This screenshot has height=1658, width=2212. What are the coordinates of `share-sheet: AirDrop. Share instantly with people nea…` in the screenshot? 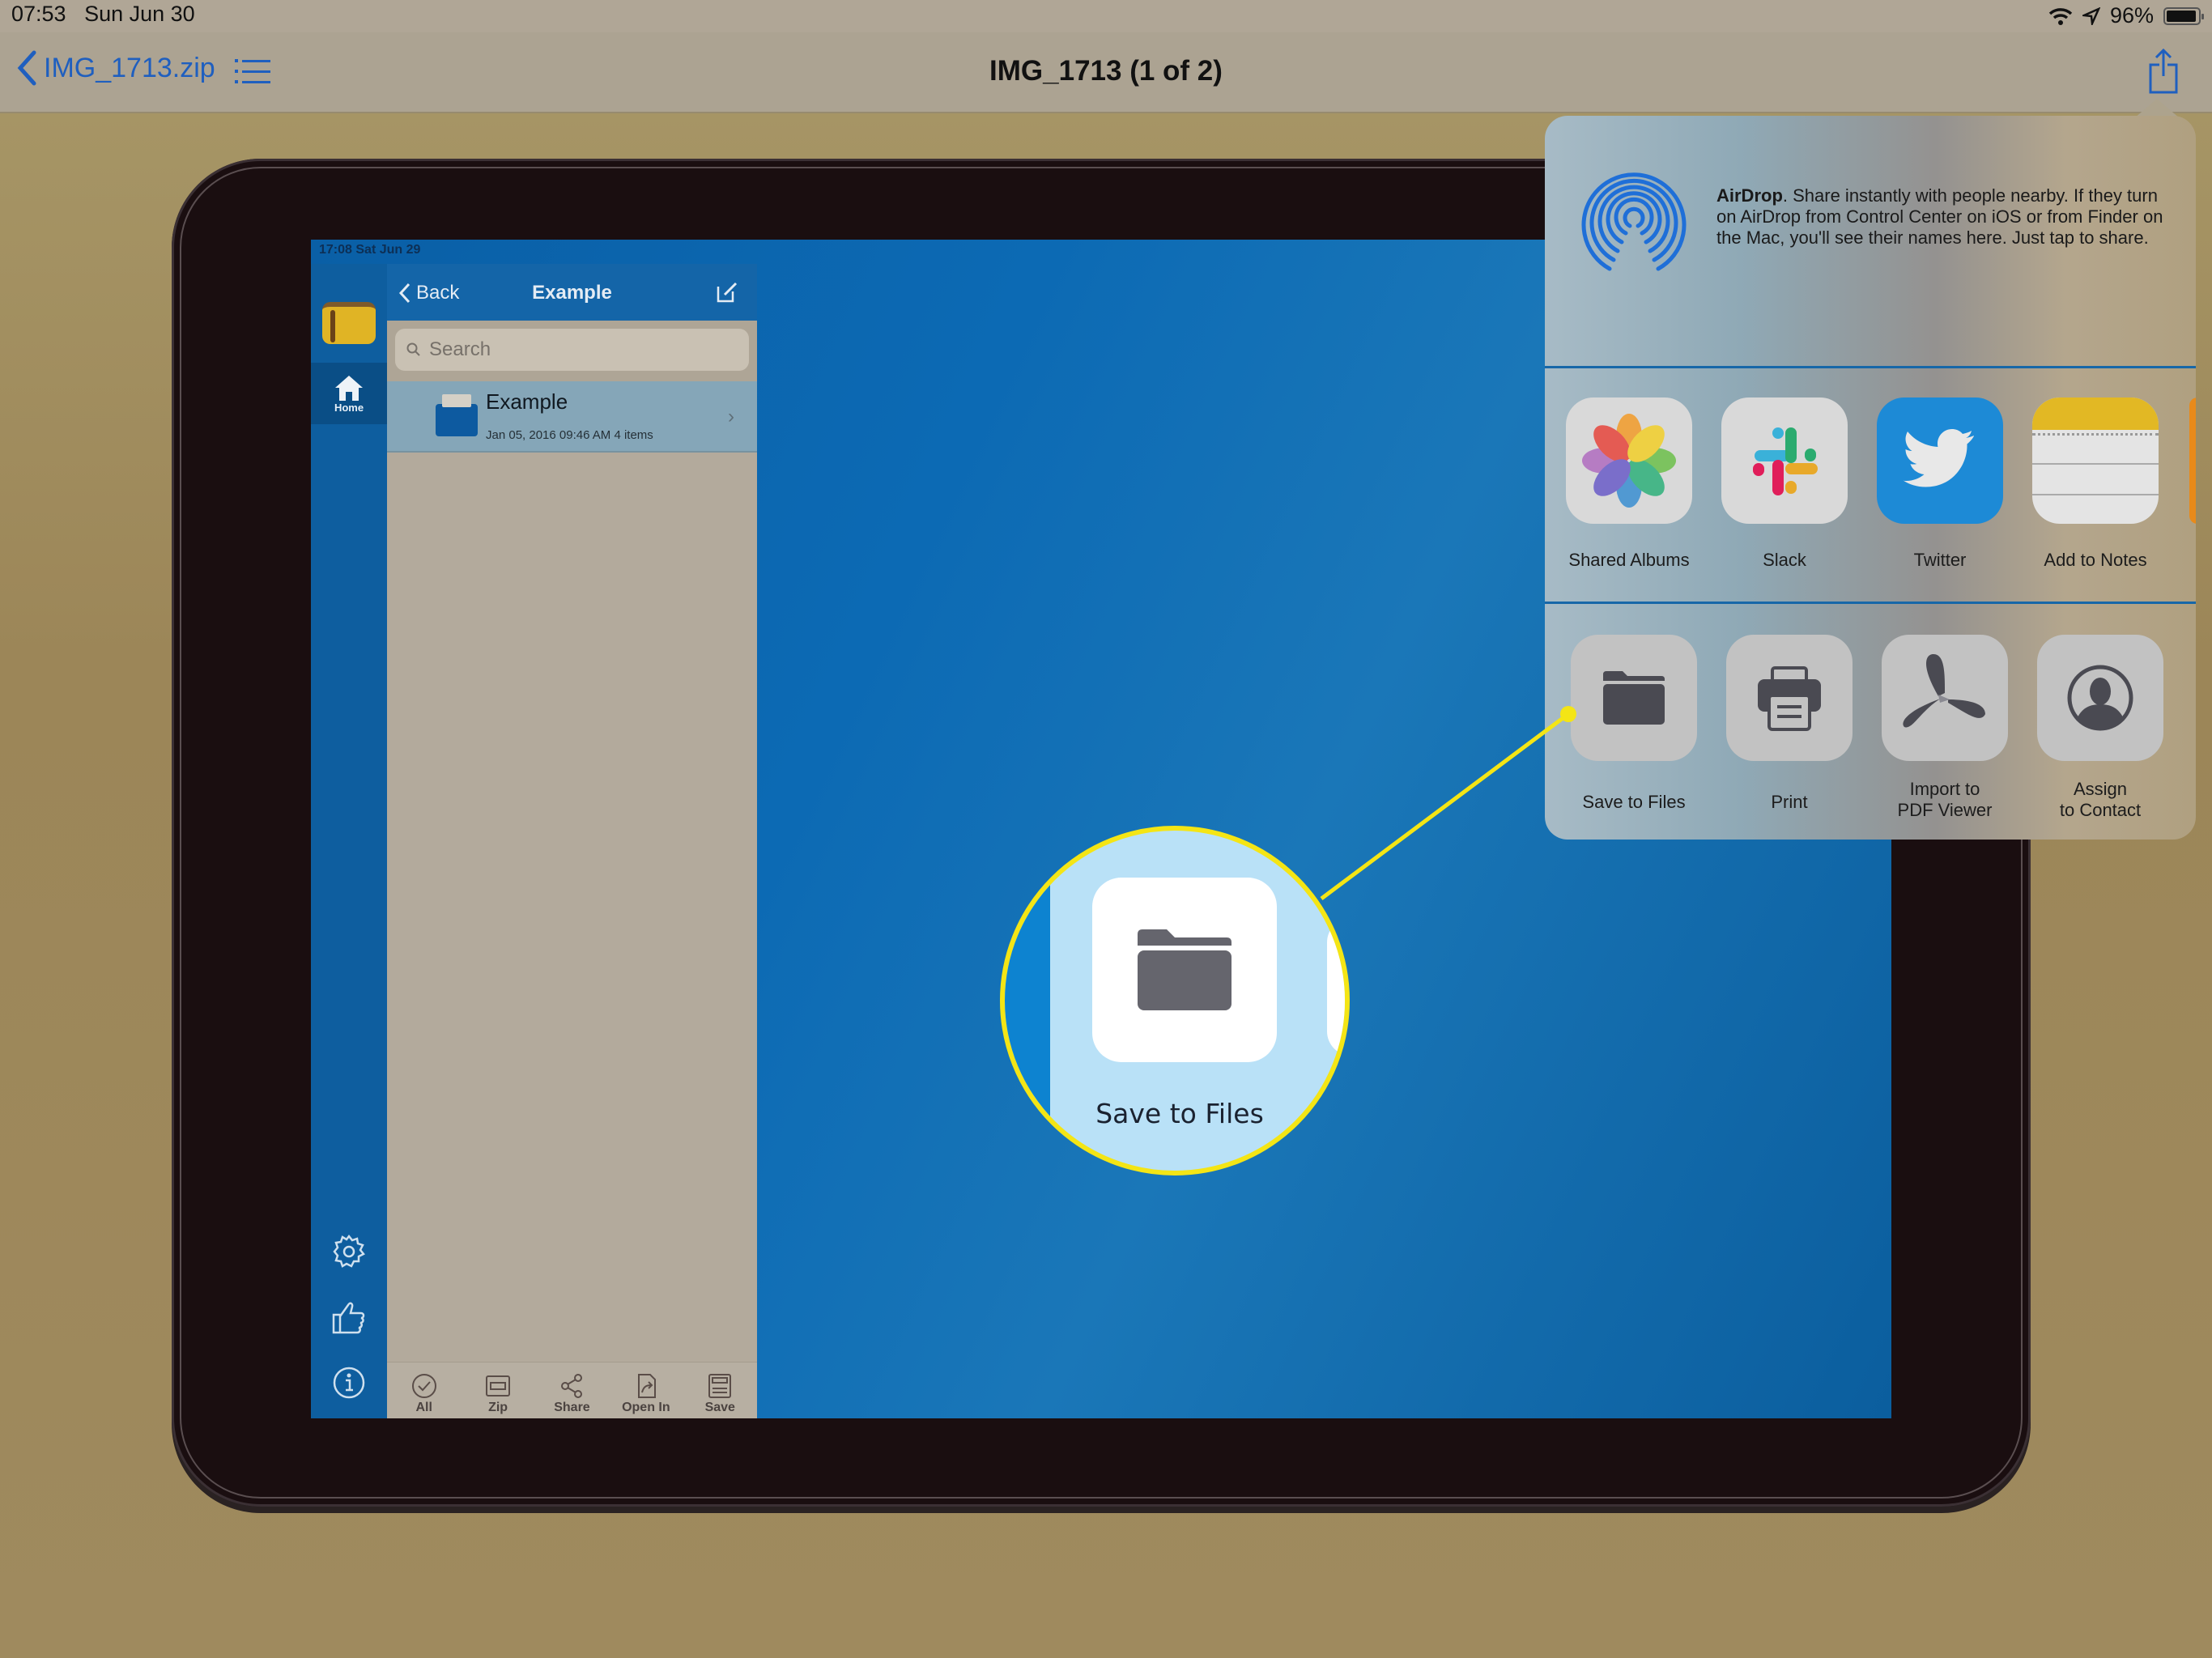 It's located at (1871, 478).